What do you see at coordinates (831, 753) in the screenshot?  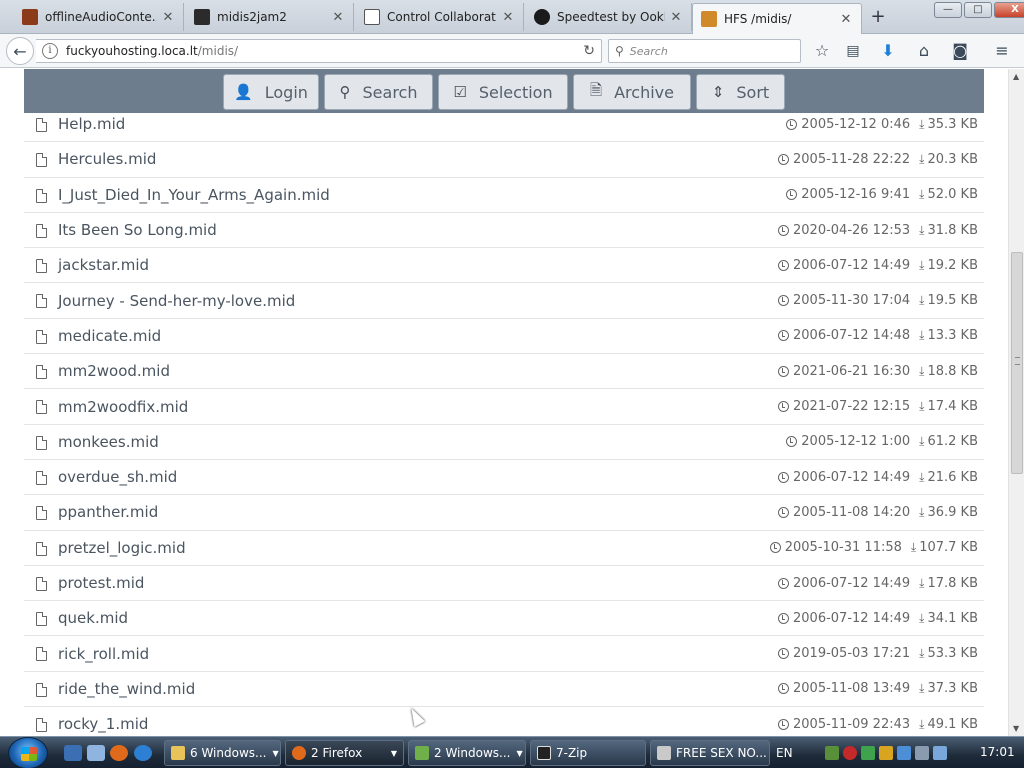 I see `tray-network-icon` at bounding box center [831, 753].